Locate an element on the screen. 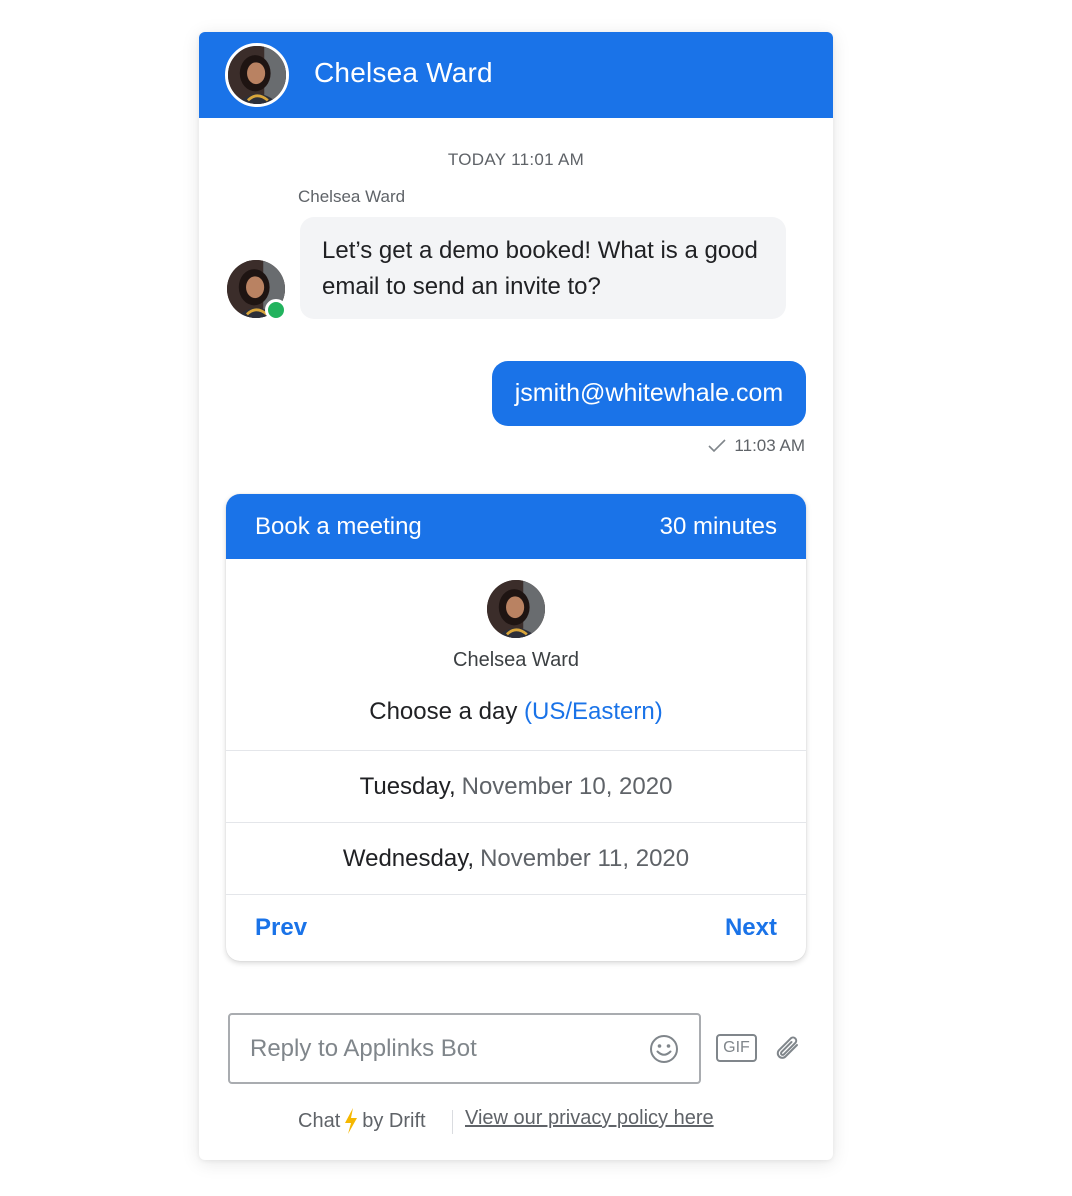 Image resolution: width=1072 pixels, height=1196 pixels. footer-divider is located at coordinates (452, 1122).